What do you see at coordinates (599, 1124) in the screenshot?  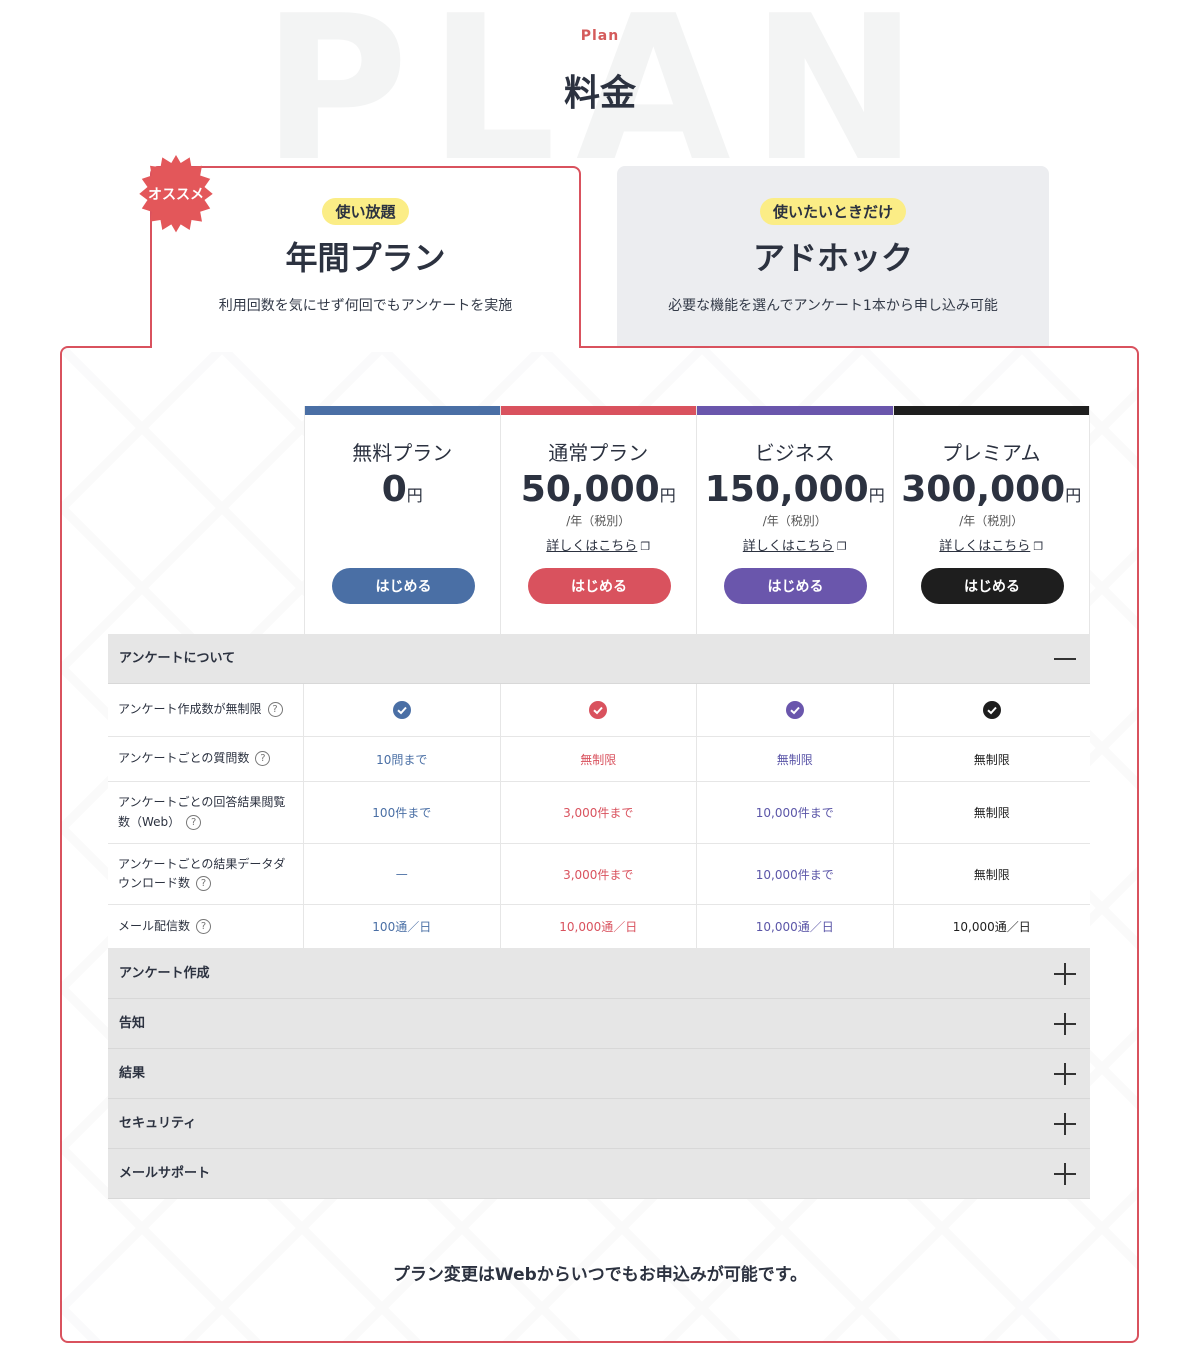 I see `section-security-header: セキュリティ` at bounding box center [599, 1124].